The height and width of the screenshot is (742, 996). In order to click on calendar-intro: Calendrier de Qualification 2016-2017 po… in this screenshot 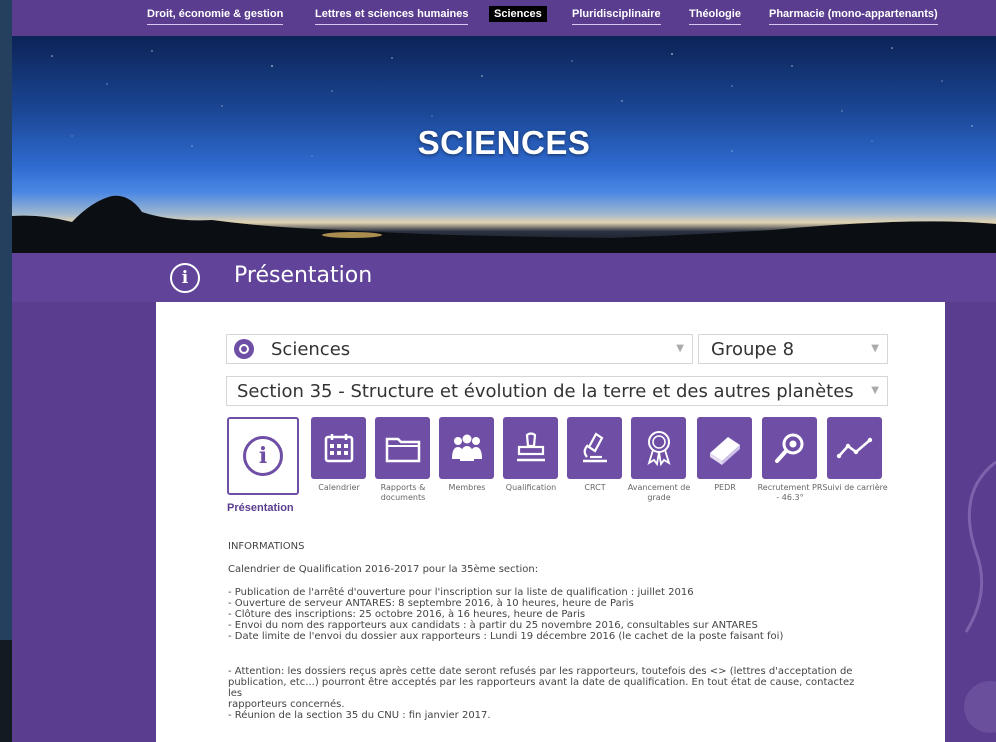, I will do `click(383, 569)`.